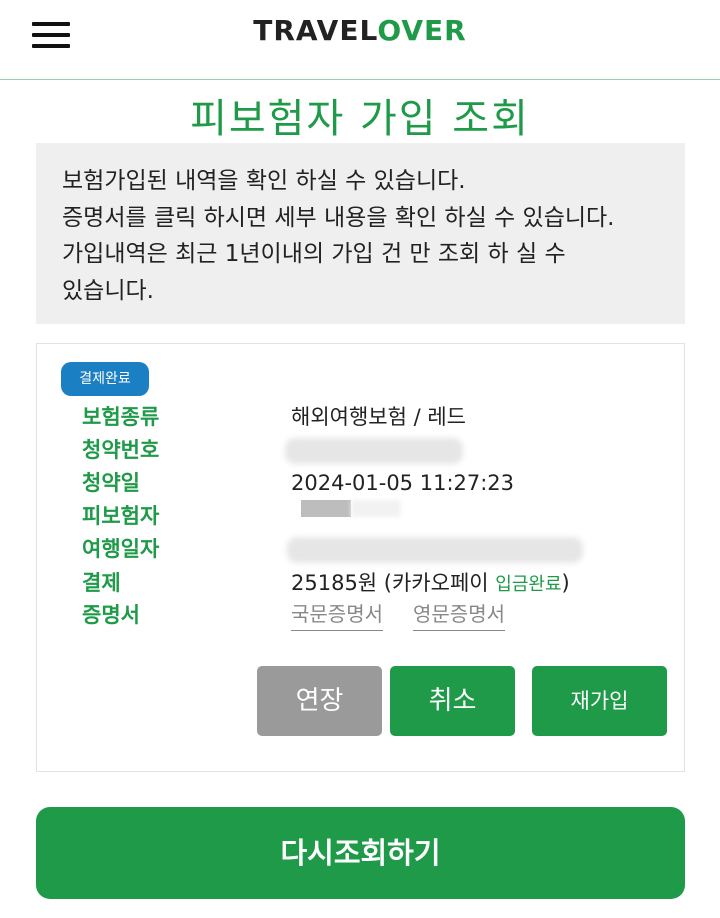 This screenshot has width=720, height=918. I want to click on notice-line: 증명서를 클릭 하시면 세부 내용을 확인 하실 수 있습니다., so click(338, 217).